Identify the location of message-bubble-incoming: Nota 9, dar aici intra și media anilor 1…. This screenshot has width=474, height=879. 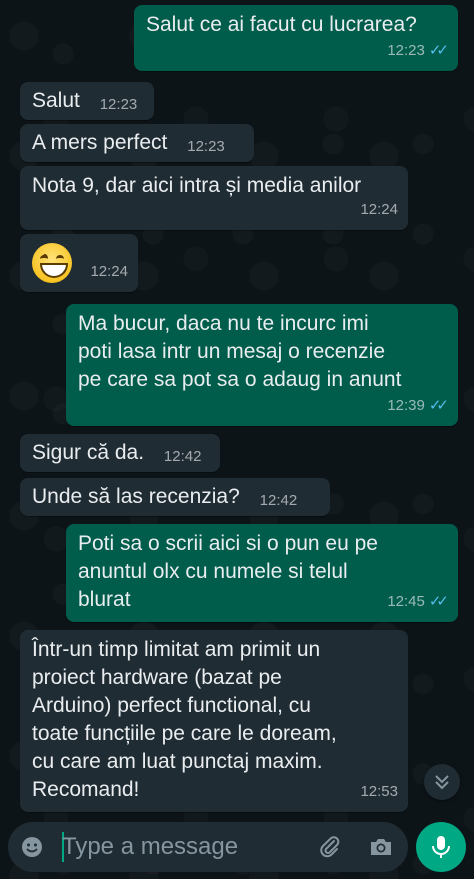
(214, 198).